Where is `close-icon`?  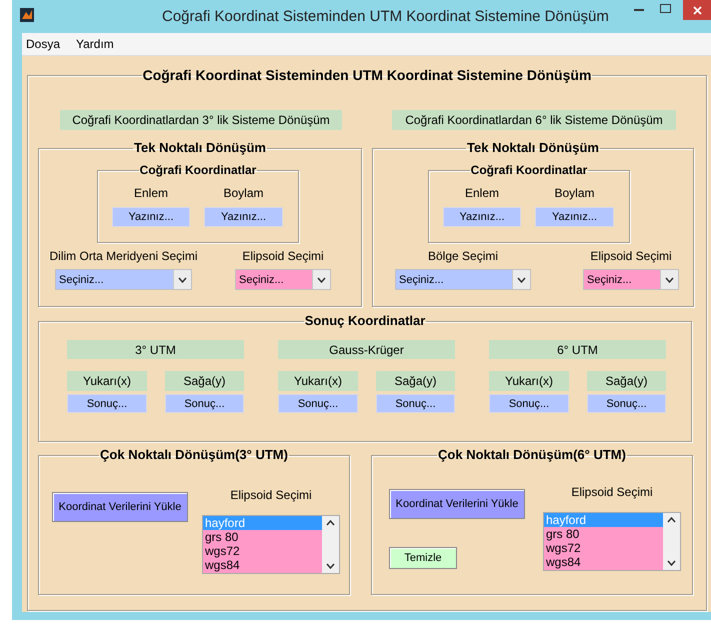
close-icon is located at coordinates (697, 10).